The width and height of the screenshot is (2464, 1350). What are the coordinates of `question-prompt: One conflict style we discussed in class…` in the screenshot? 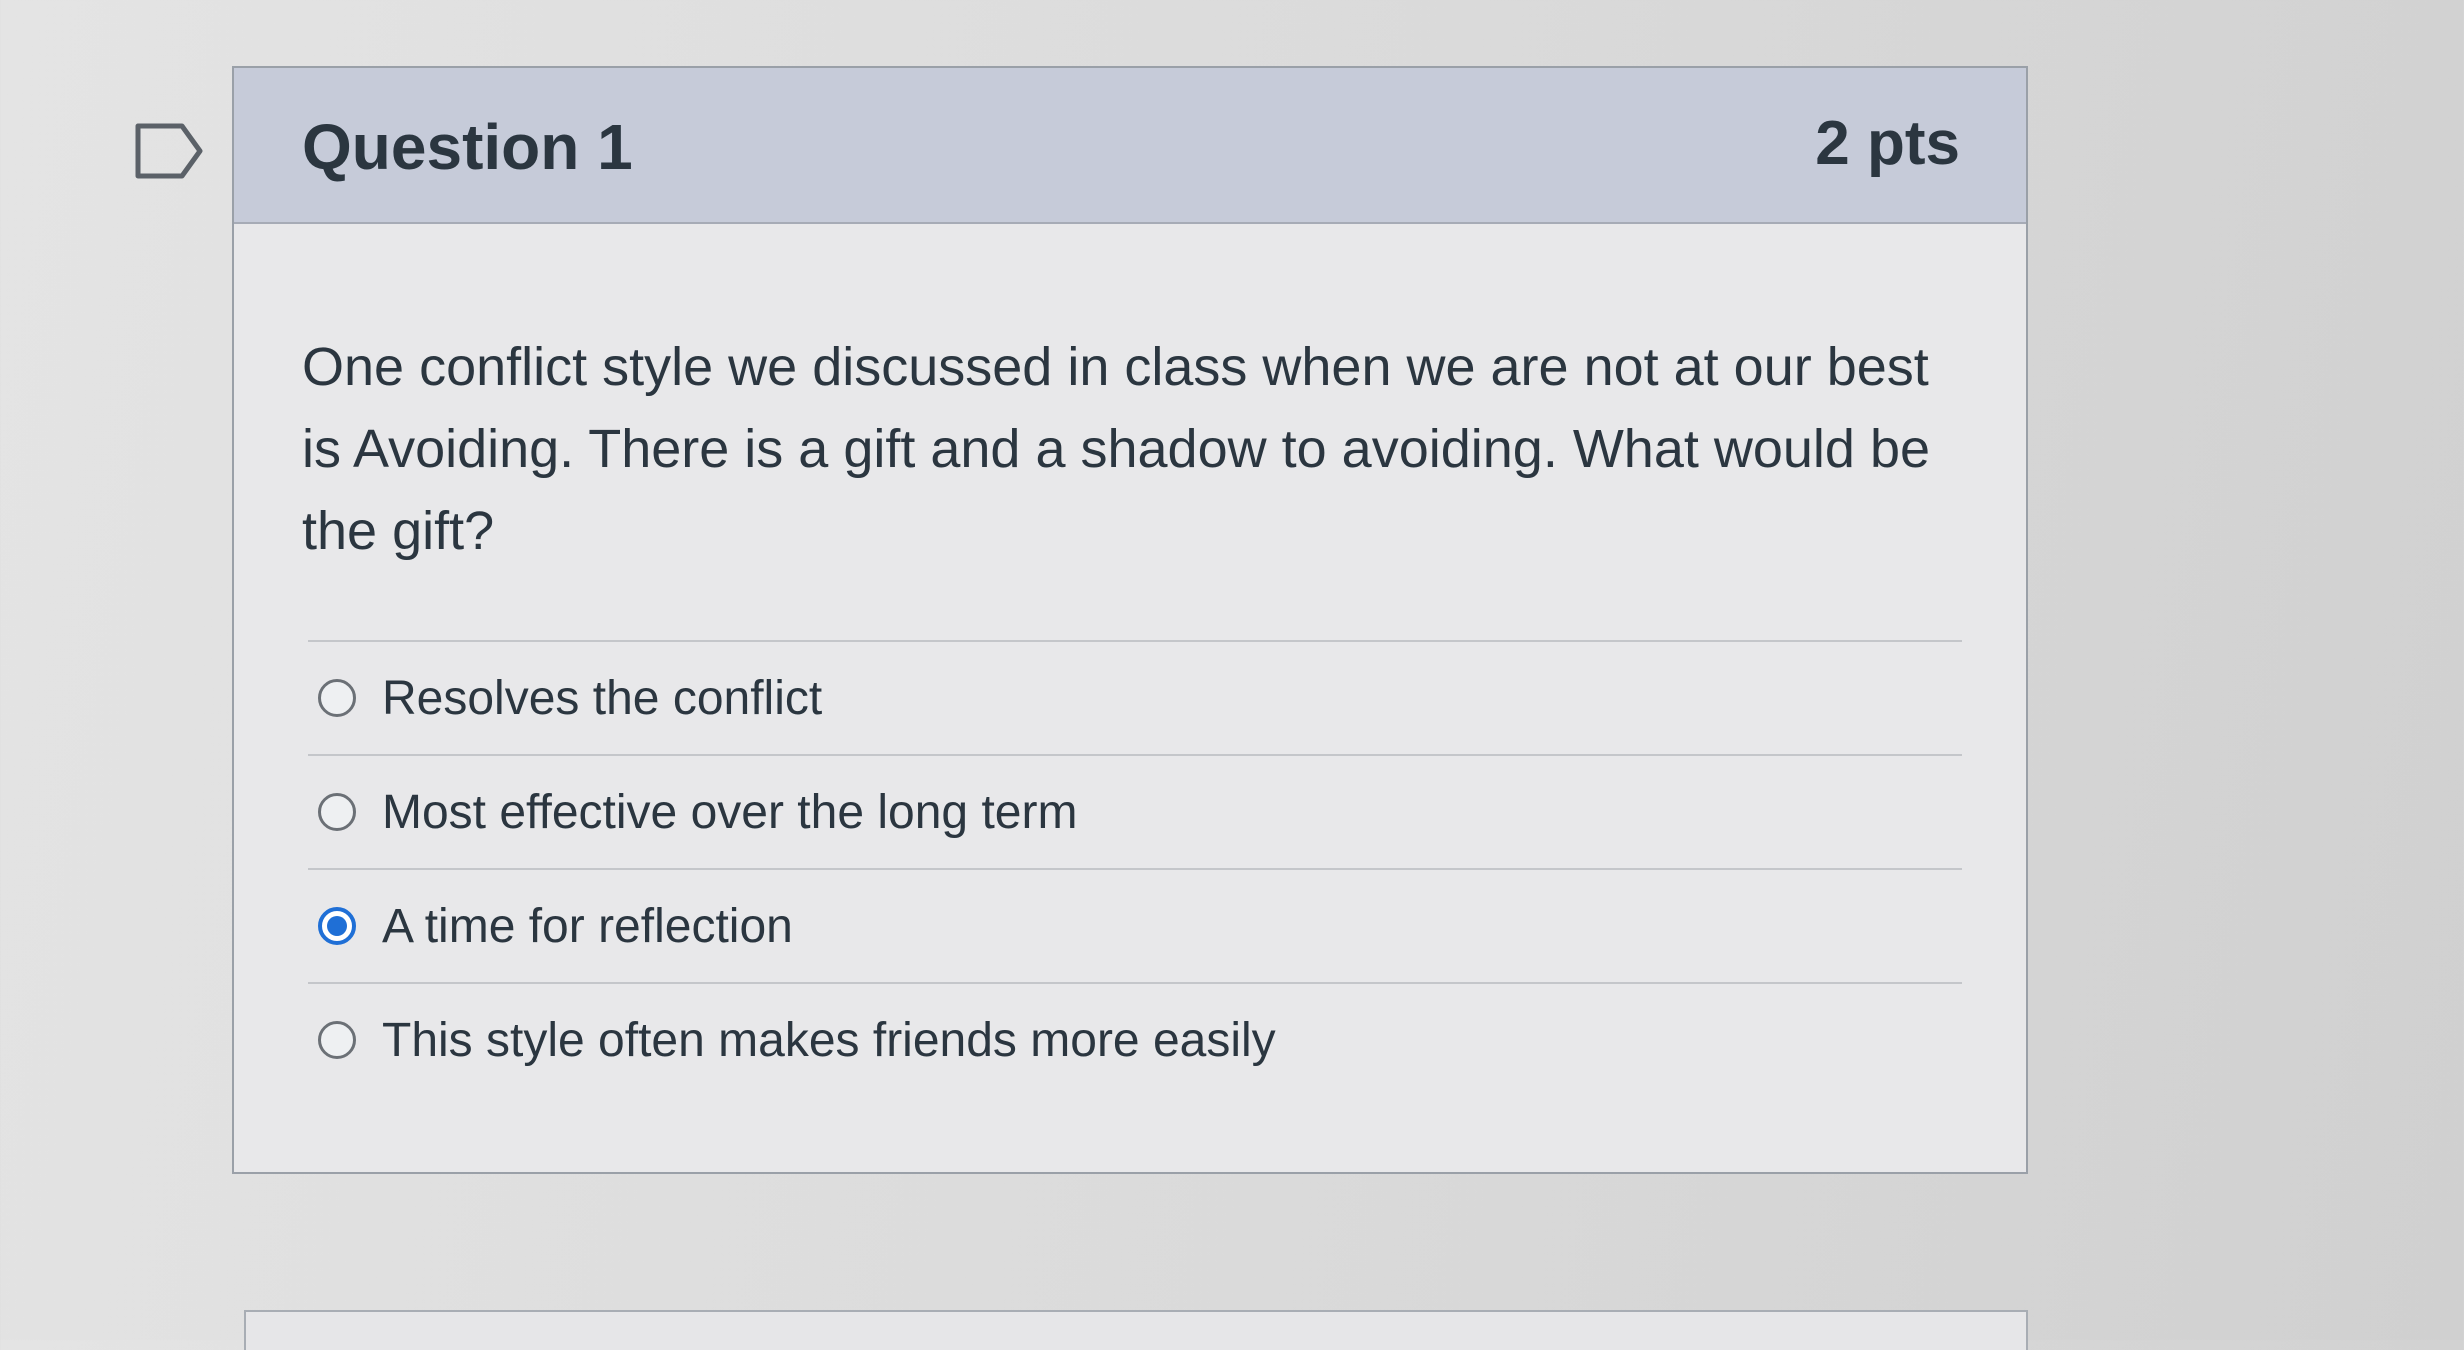 It's located at (1116, 449).